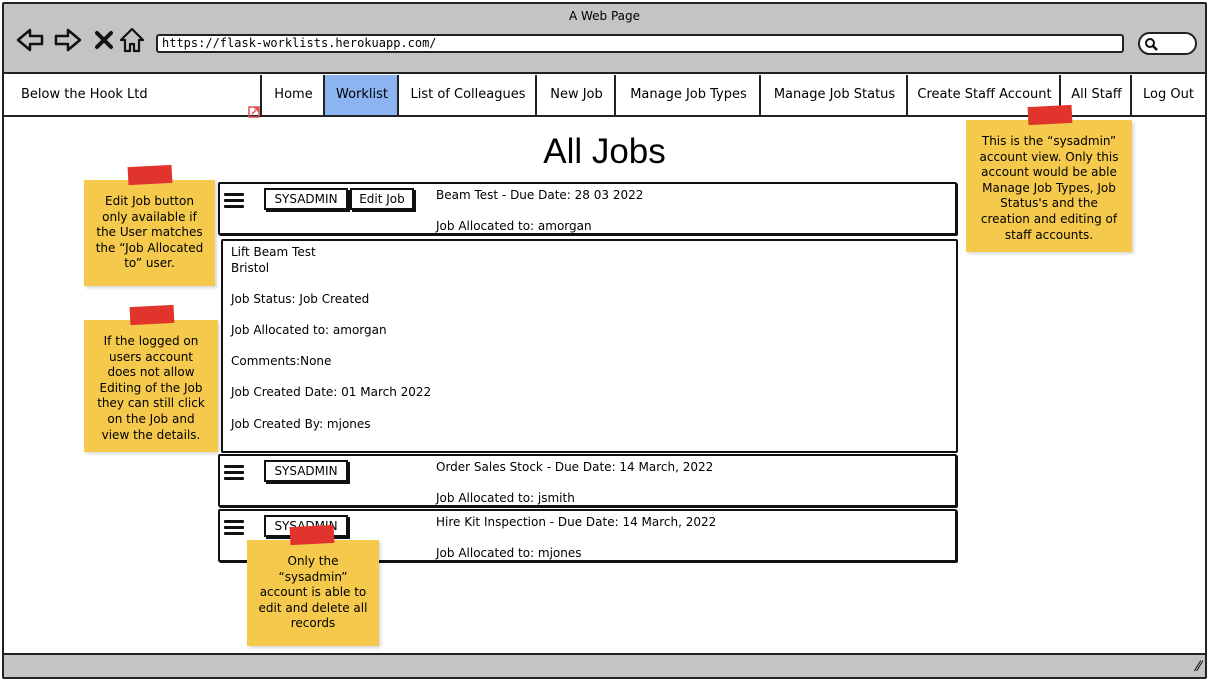 The width and height of the screenshot is (1211, 682). What do you see at coordinates (301, 423) in the screenshot?
I see `details-created-by: Job Created By: mjones` at bounding box center [301, 423].